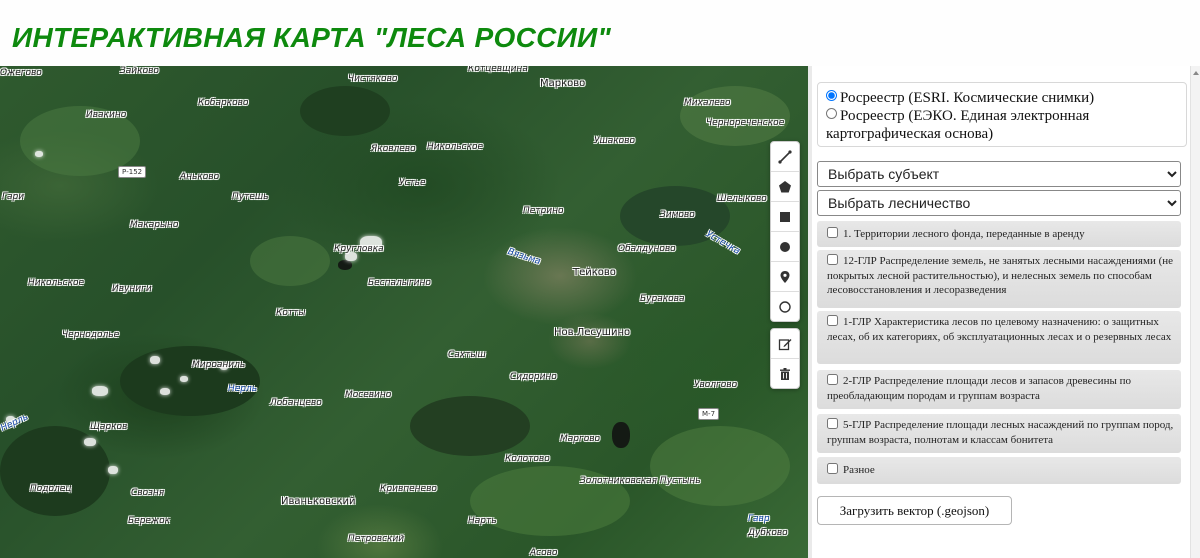  What do you see at coordinates (368, 395) in the screenshot?
I see `place-label: Мосевино` at bounding box center [368, 395].